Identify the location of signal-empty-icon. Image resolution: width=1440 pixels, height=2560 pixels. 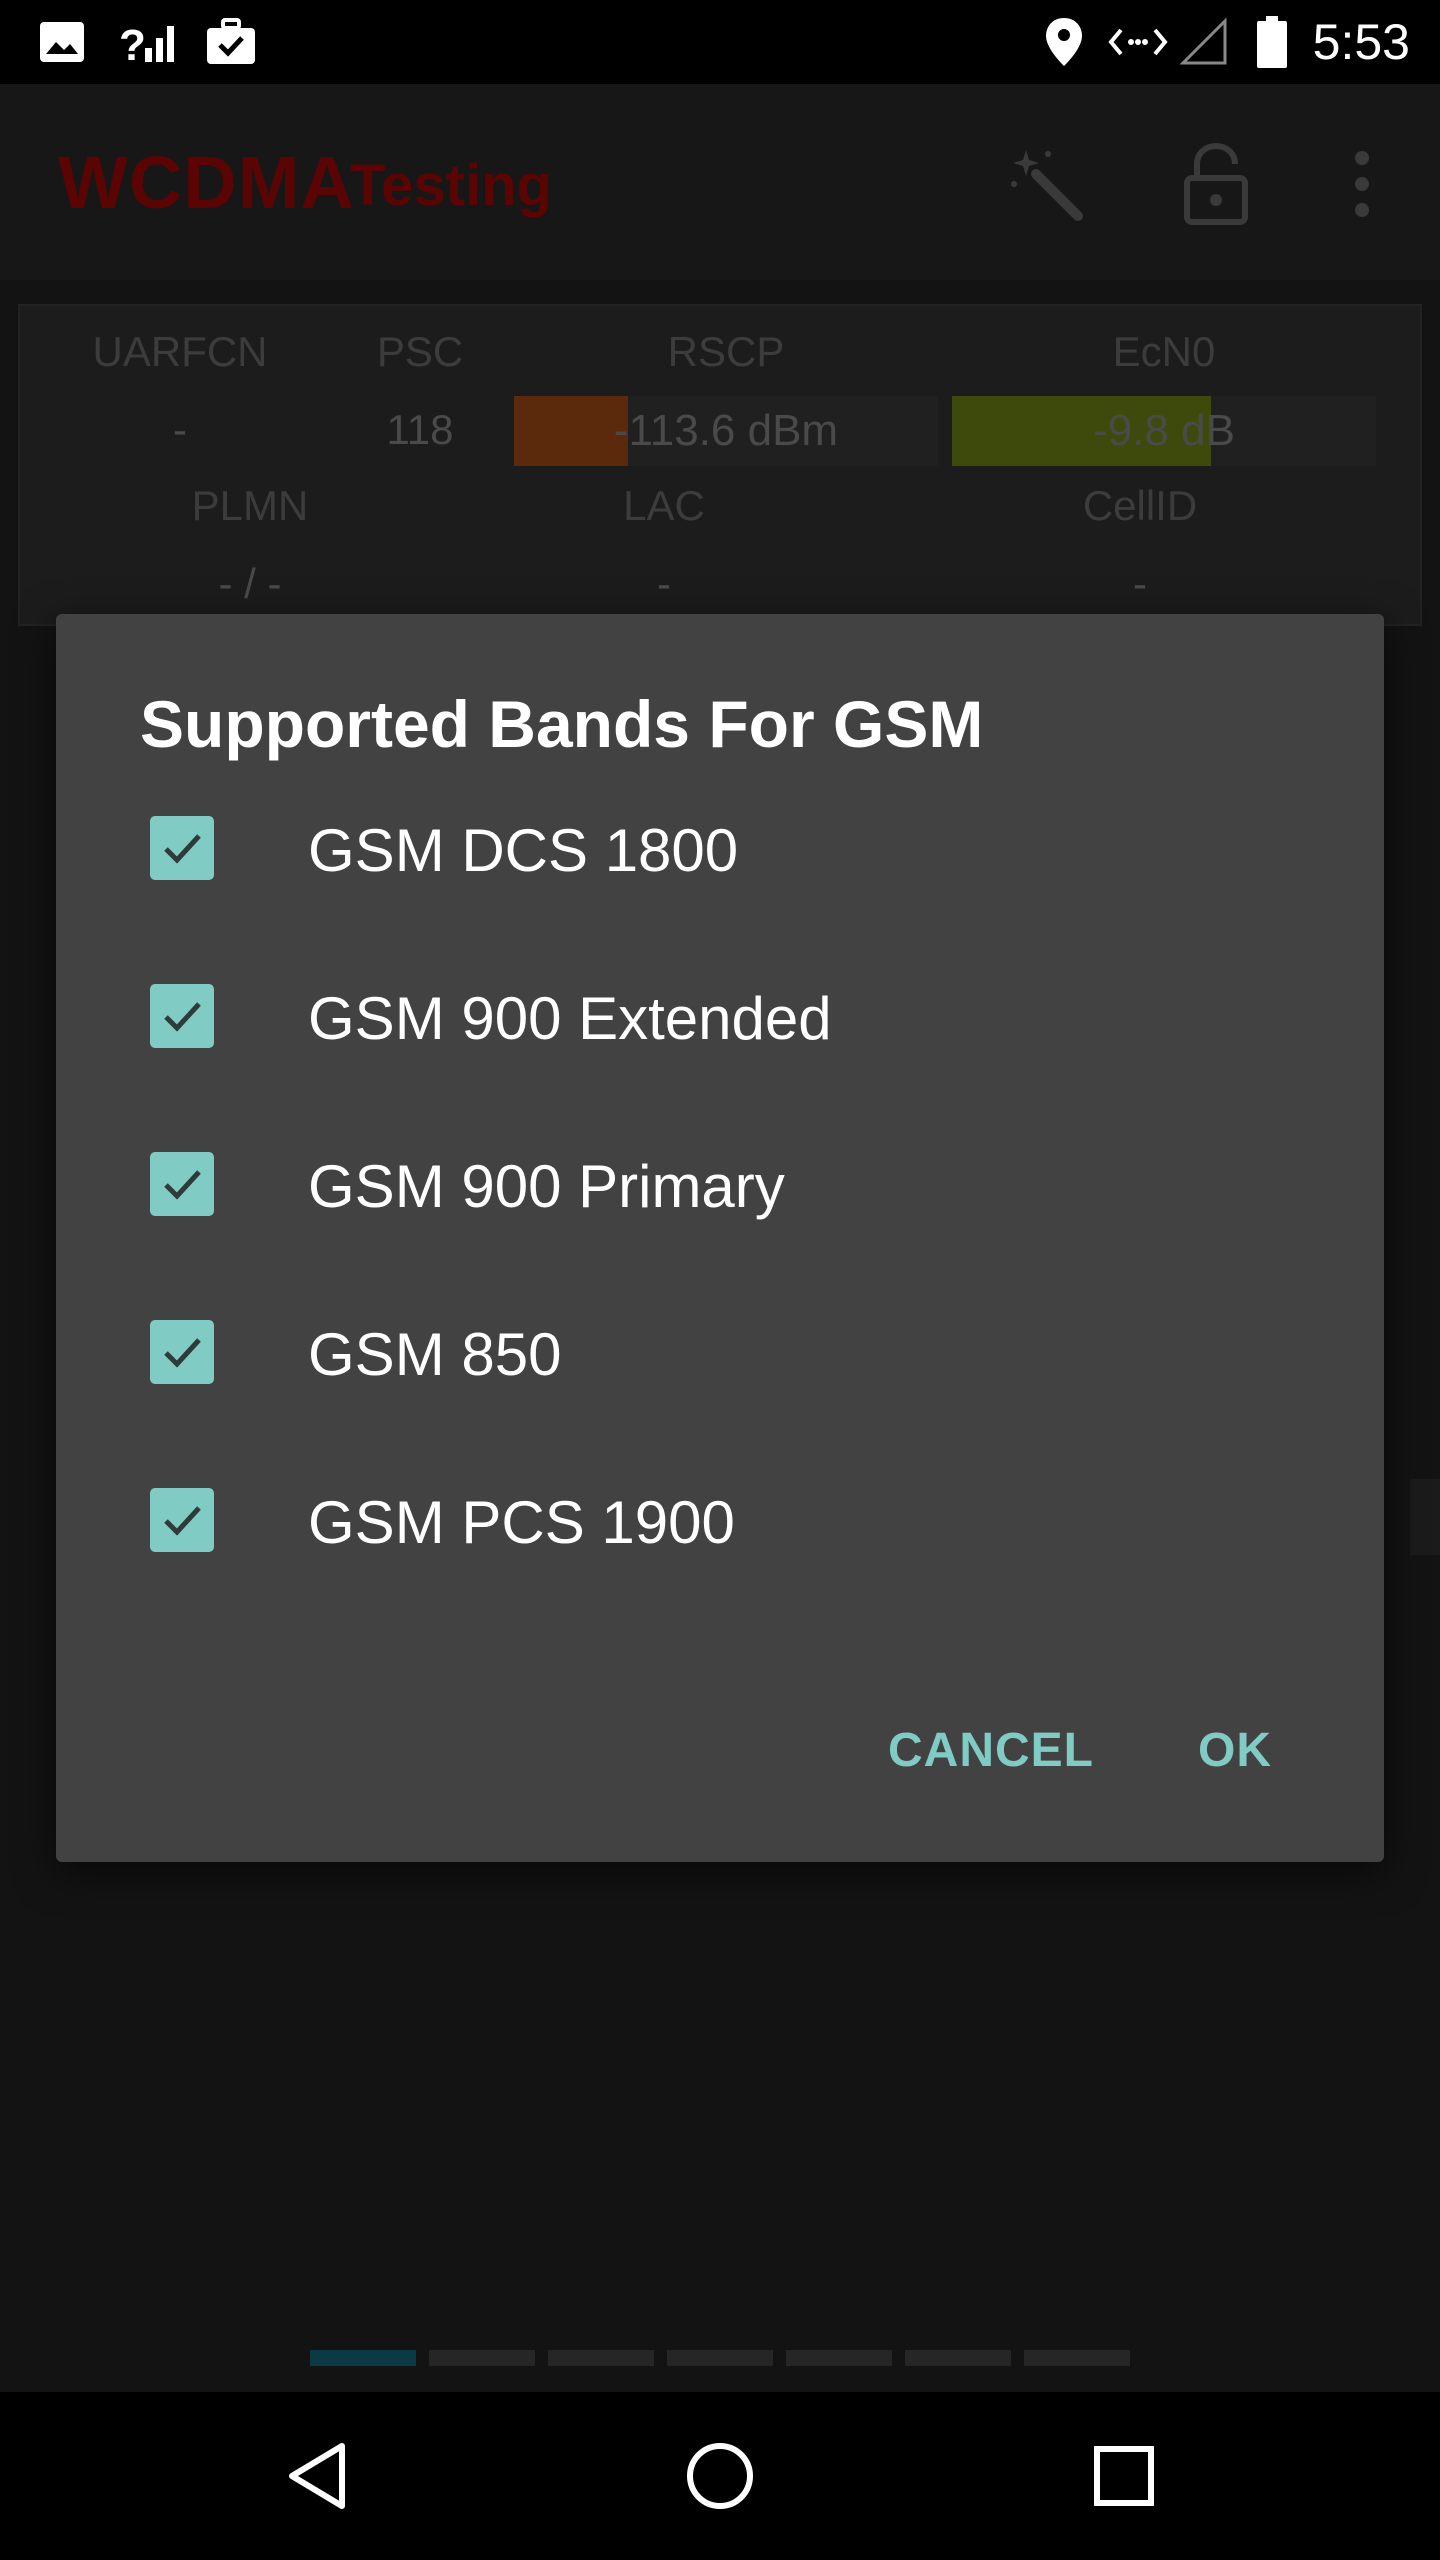
(1204, 42).